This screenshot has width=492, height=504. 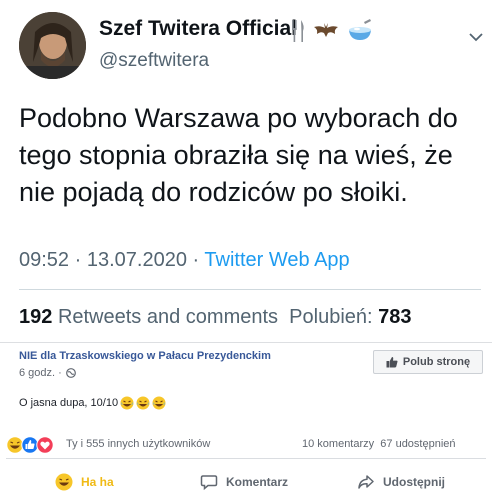 I want to click on comments-count: 10 komentarzy, so click(x=338, y=444).